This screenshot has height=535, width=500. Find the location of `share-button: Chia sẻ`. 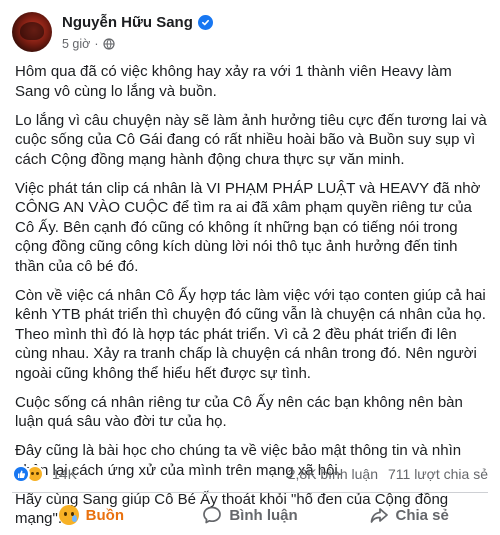

share-button: Chia sẻ is located at coordinates (408, 515).